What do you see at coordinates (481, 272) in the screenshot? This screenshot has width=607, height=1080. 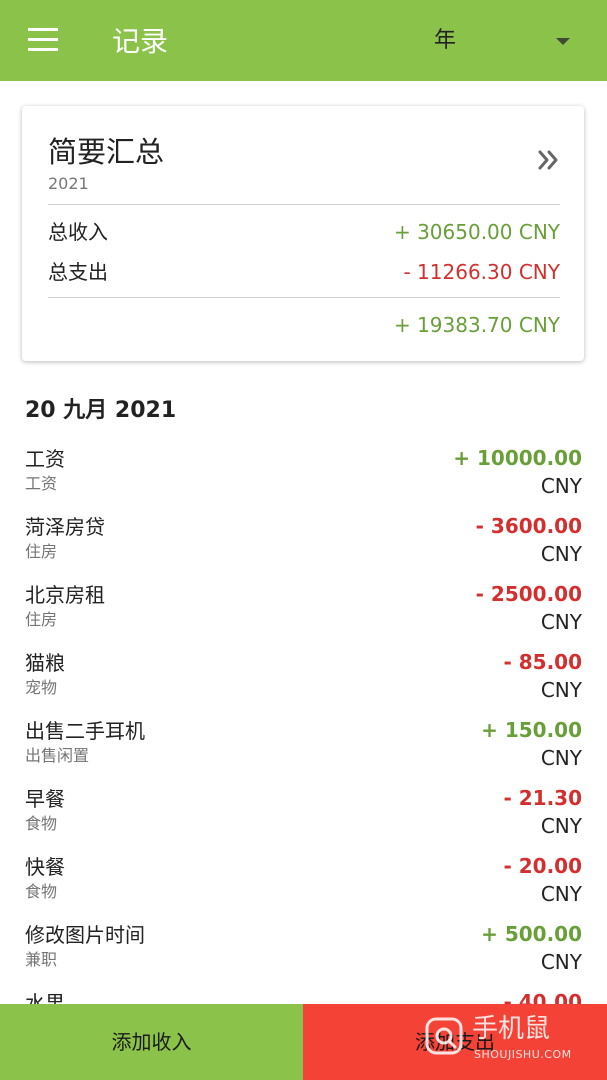 I see `total-expense-value: - 11266.30 CNY` at bounding box center [481, 272].